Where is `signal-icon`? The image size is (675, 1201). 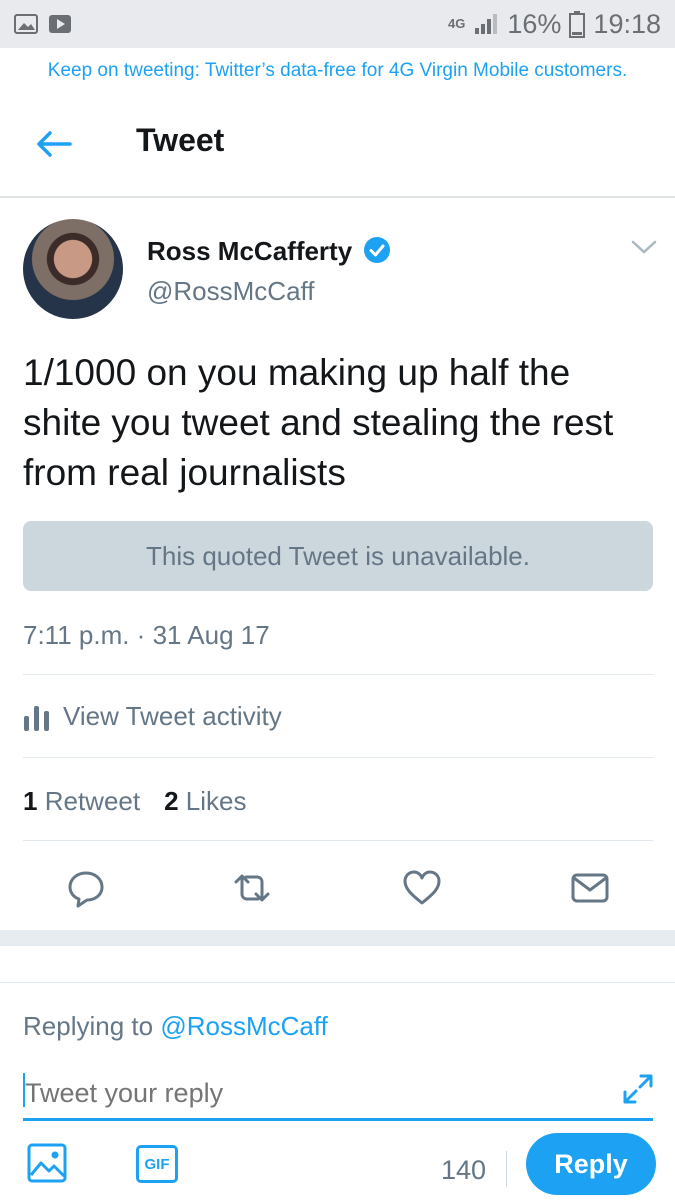 signal-icon is located at coordinates (486, 24).